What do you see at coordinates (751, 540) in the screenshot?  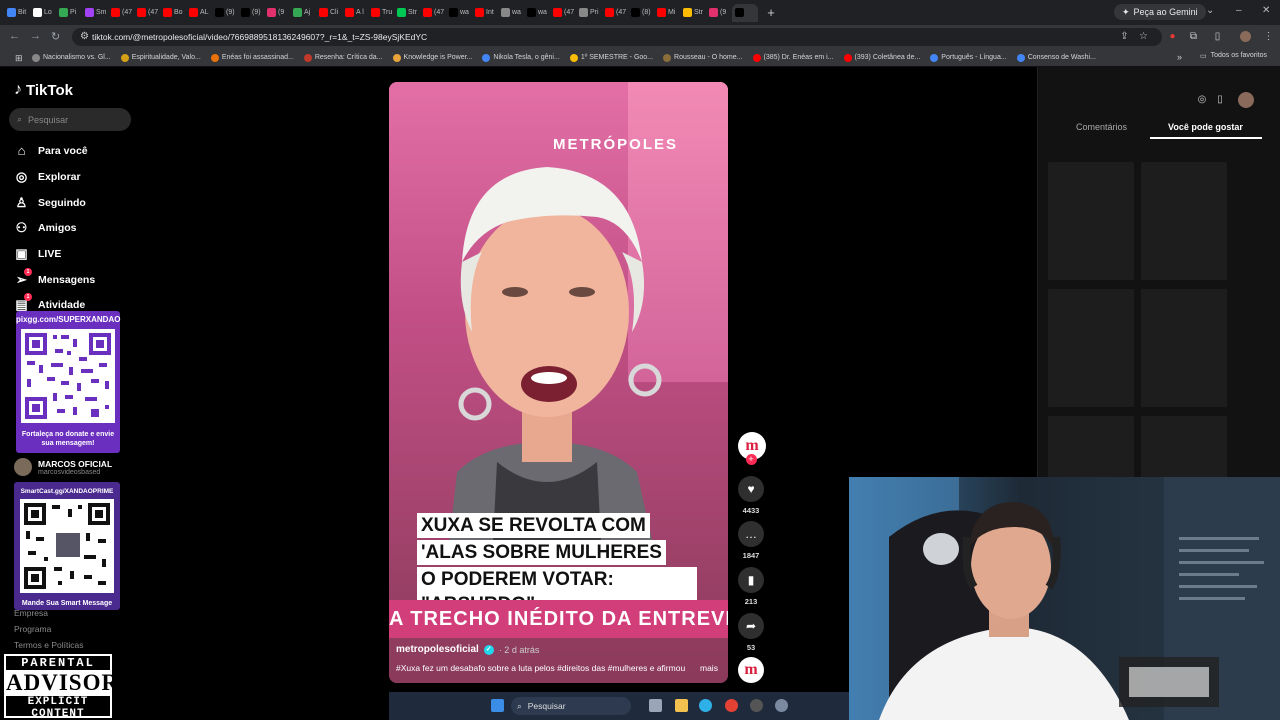 I see `comment-button: … 1847` at bounding box center [751, 540].